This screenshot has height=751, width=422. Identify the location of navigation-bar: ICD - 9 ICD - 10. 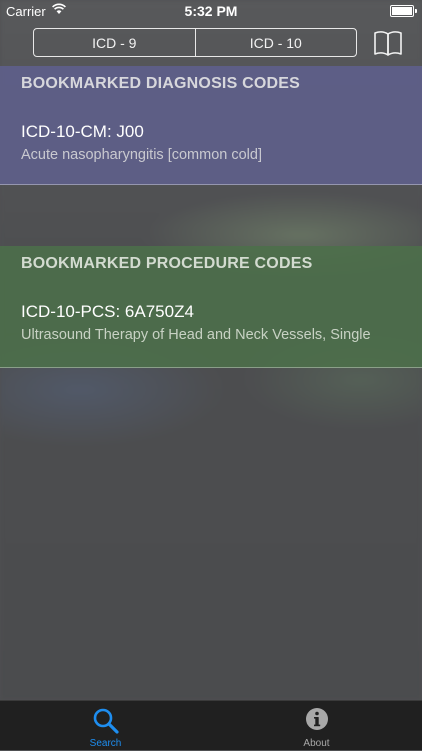
(211, 44).